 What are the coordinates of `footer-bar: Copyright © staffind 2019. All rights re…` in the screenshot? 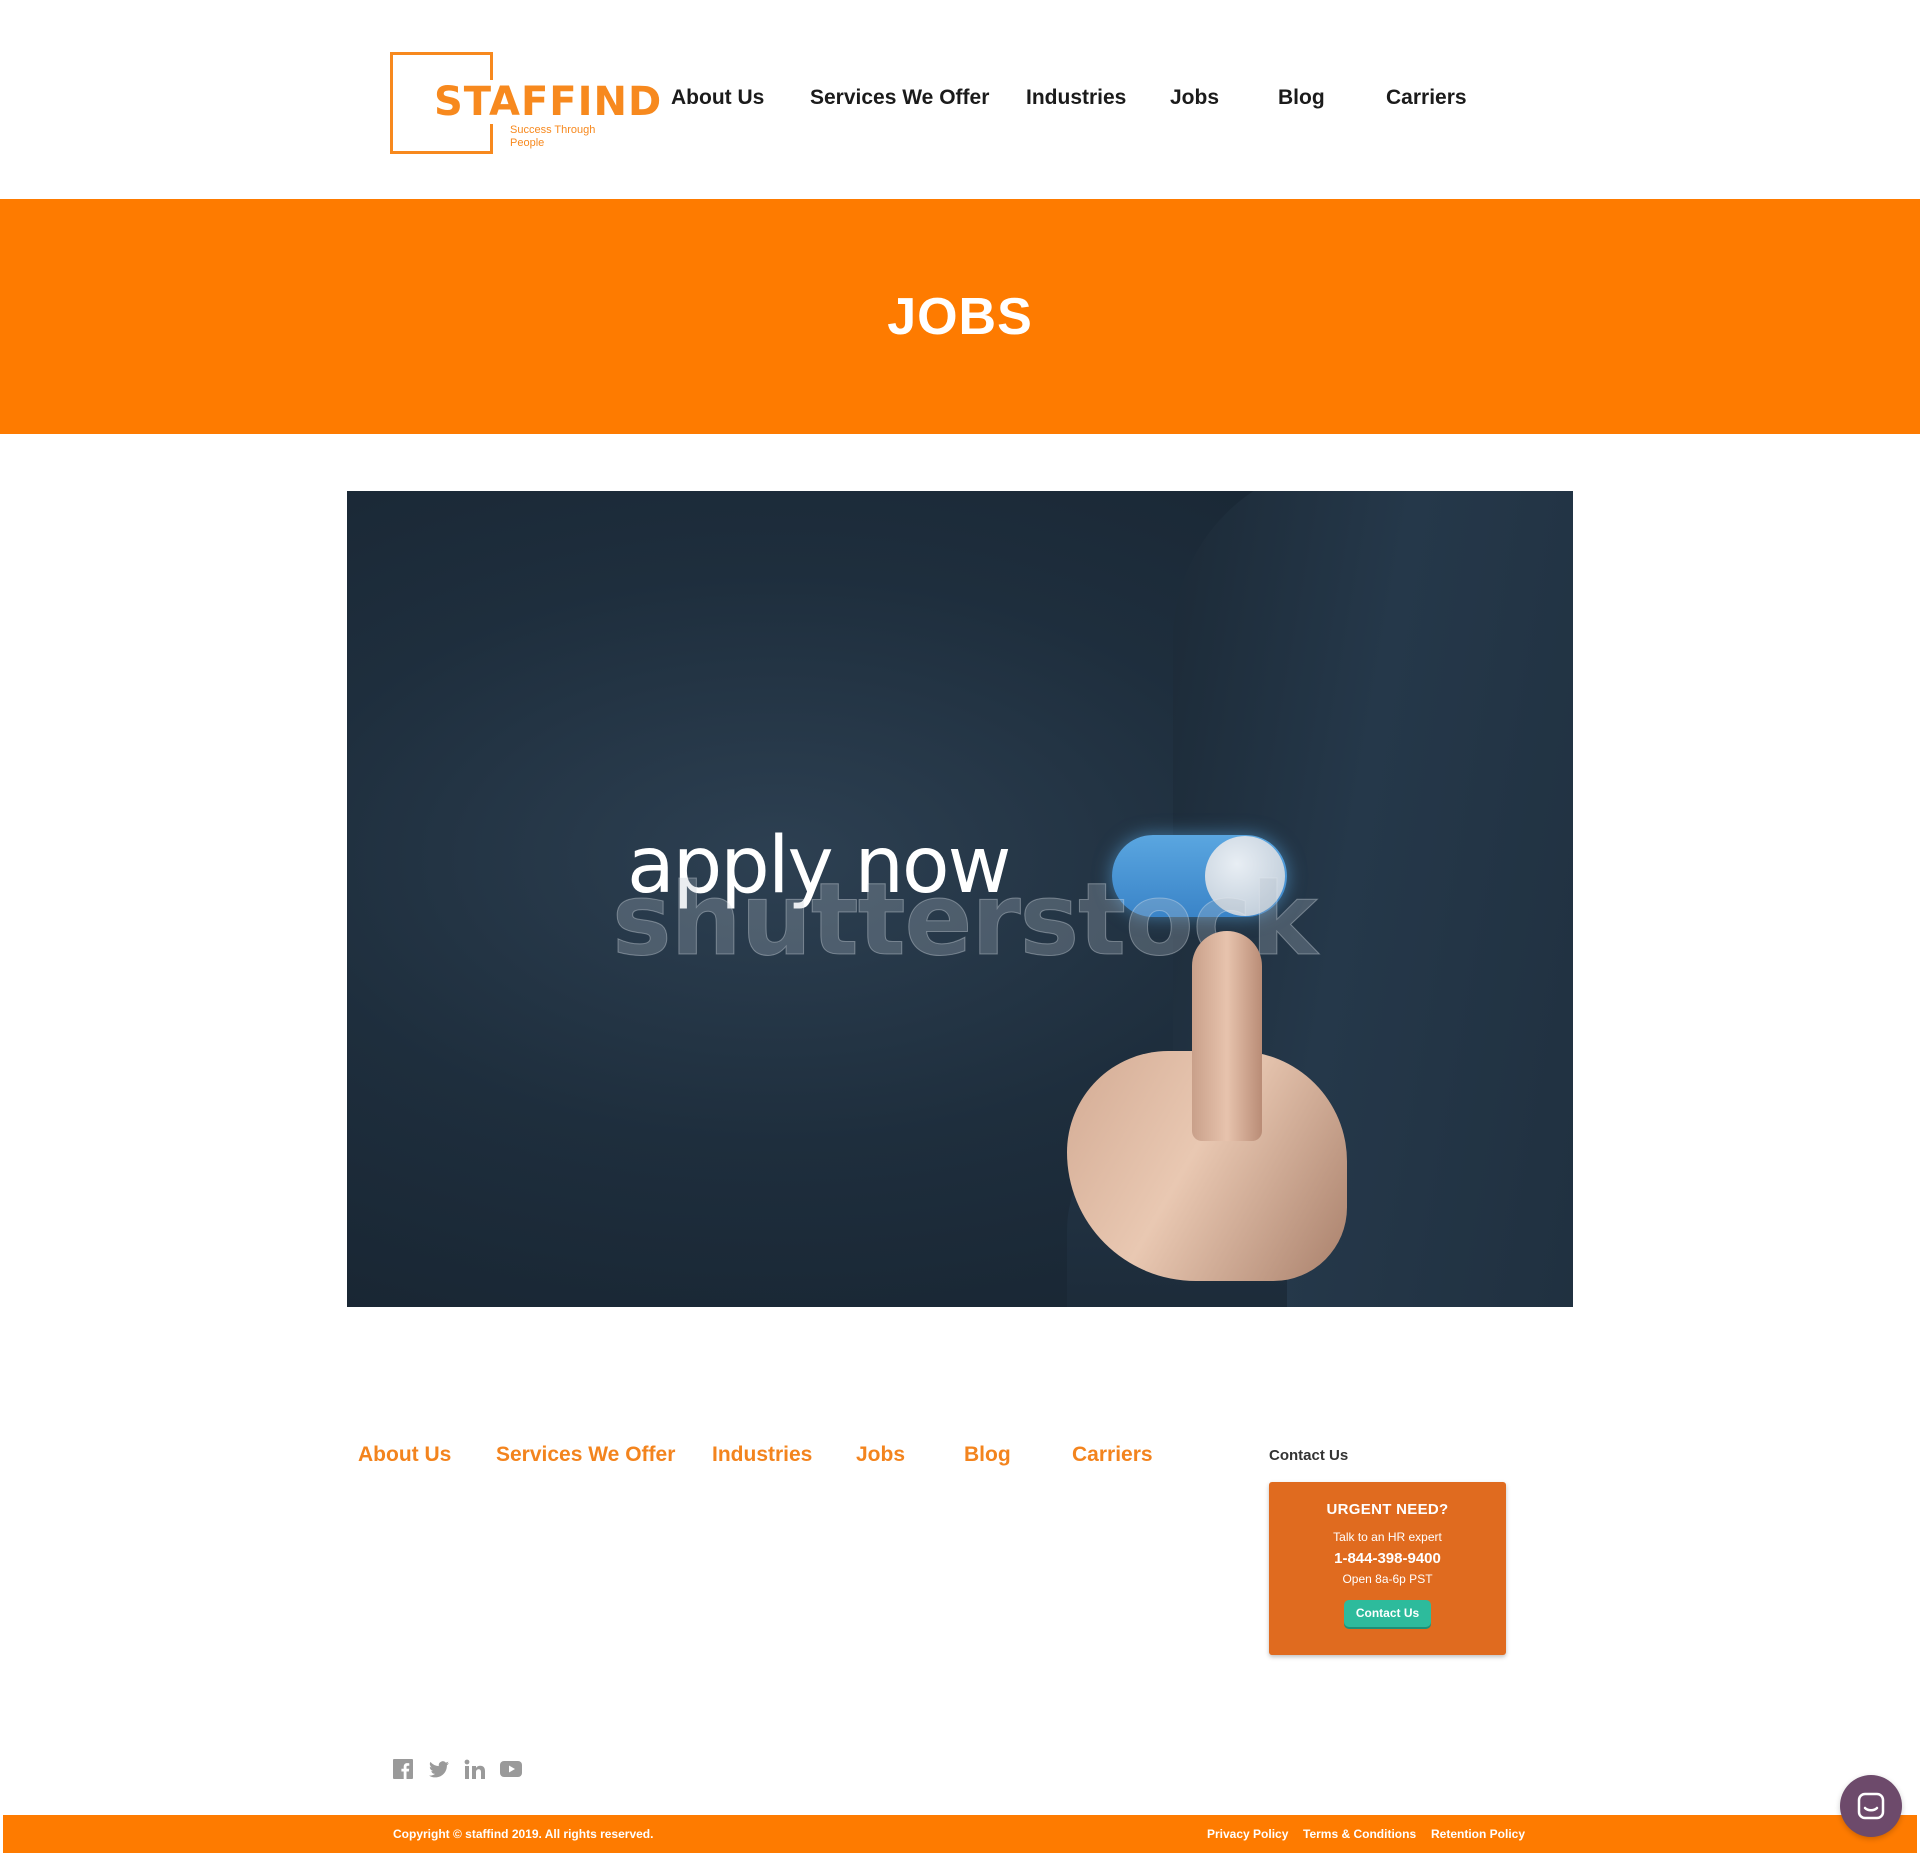 It's located at (960, 1834).